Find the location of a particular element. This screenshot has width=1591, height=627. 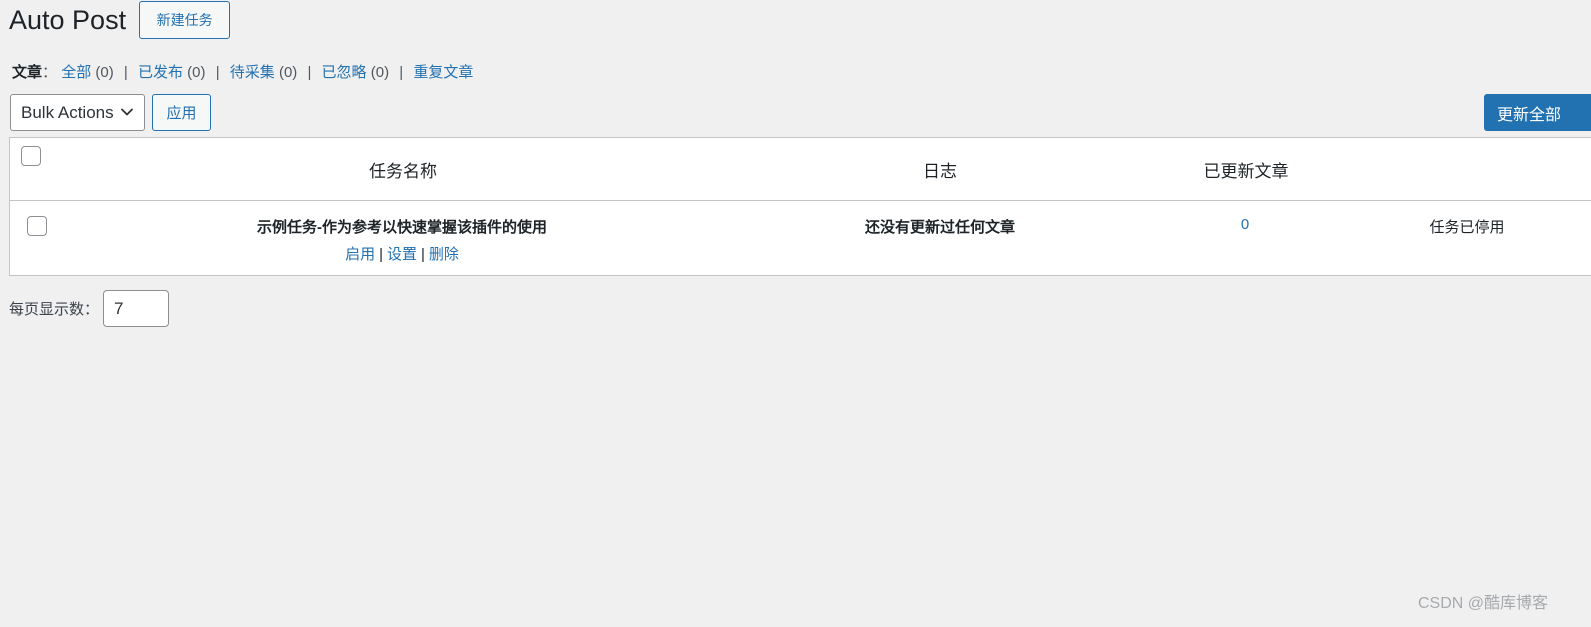

settings-link: 设置 is located at coordinates (402, 254).